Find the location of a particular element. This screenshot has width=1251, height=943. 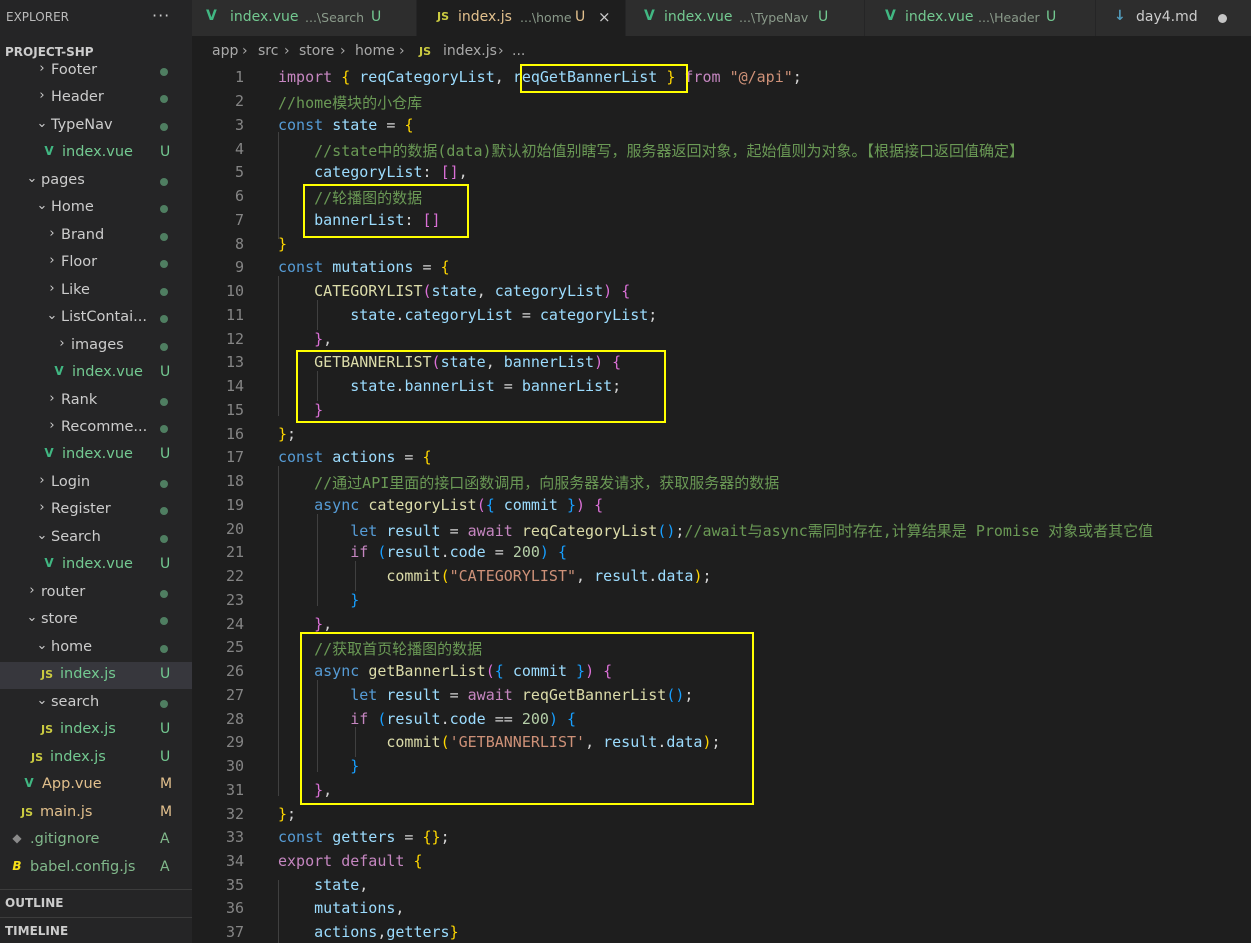

tree-folder: › Floor is located at coordinates (96, 263).